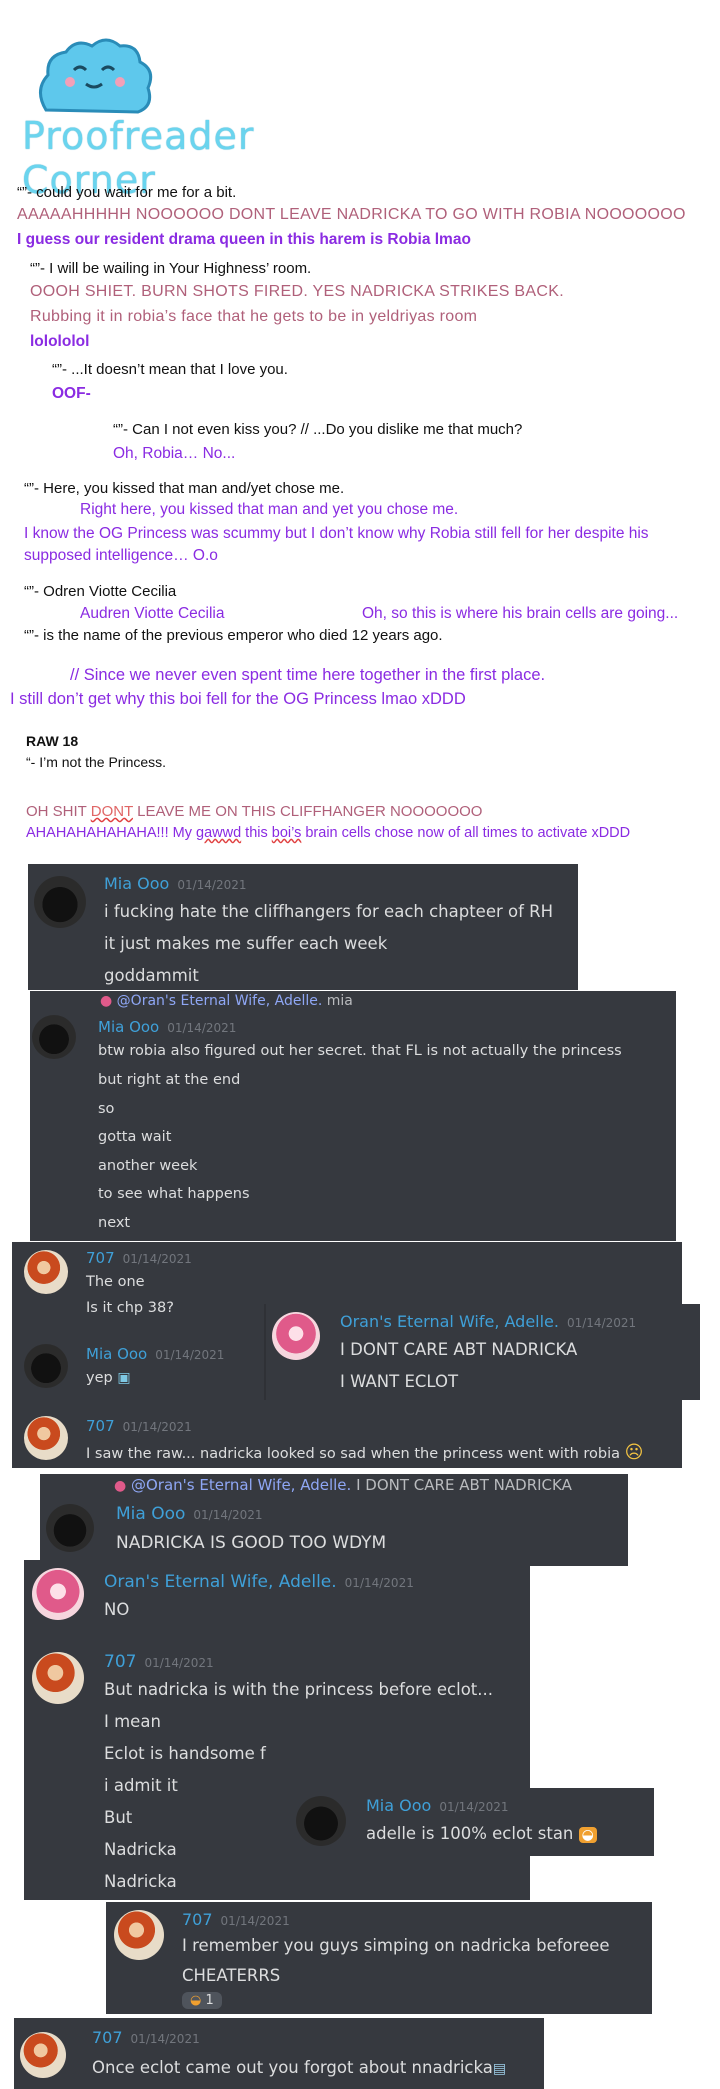 This screenshot has width=720, height=2089. Describe the element at coordinates (209, 2000) in the screenshot. I see `reaction-count: 1` at that location.